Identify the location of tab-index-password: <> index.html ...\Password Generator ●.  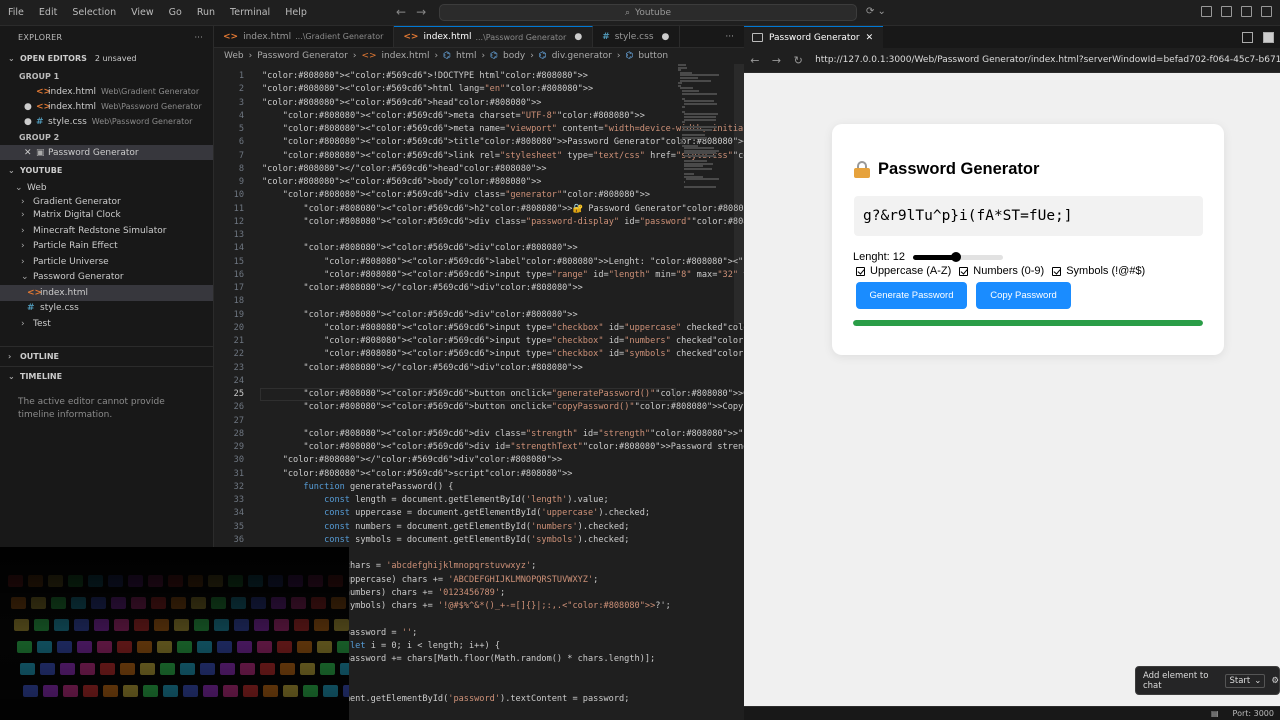
(494, 36).